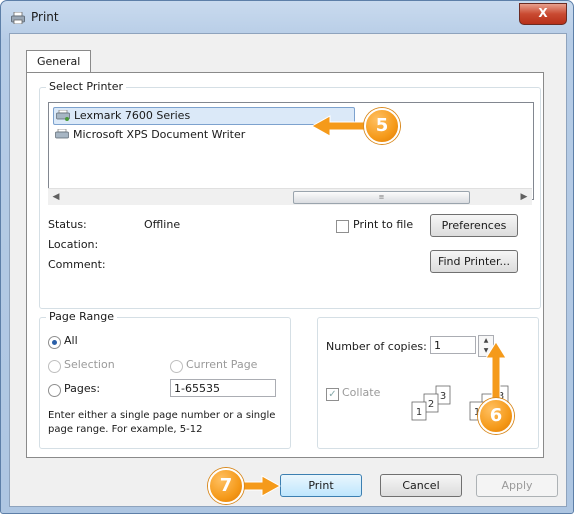  Describe the element at coordinates (86, 86) in the screenshot. I see `select-printer-label: Select Printer` at that location.